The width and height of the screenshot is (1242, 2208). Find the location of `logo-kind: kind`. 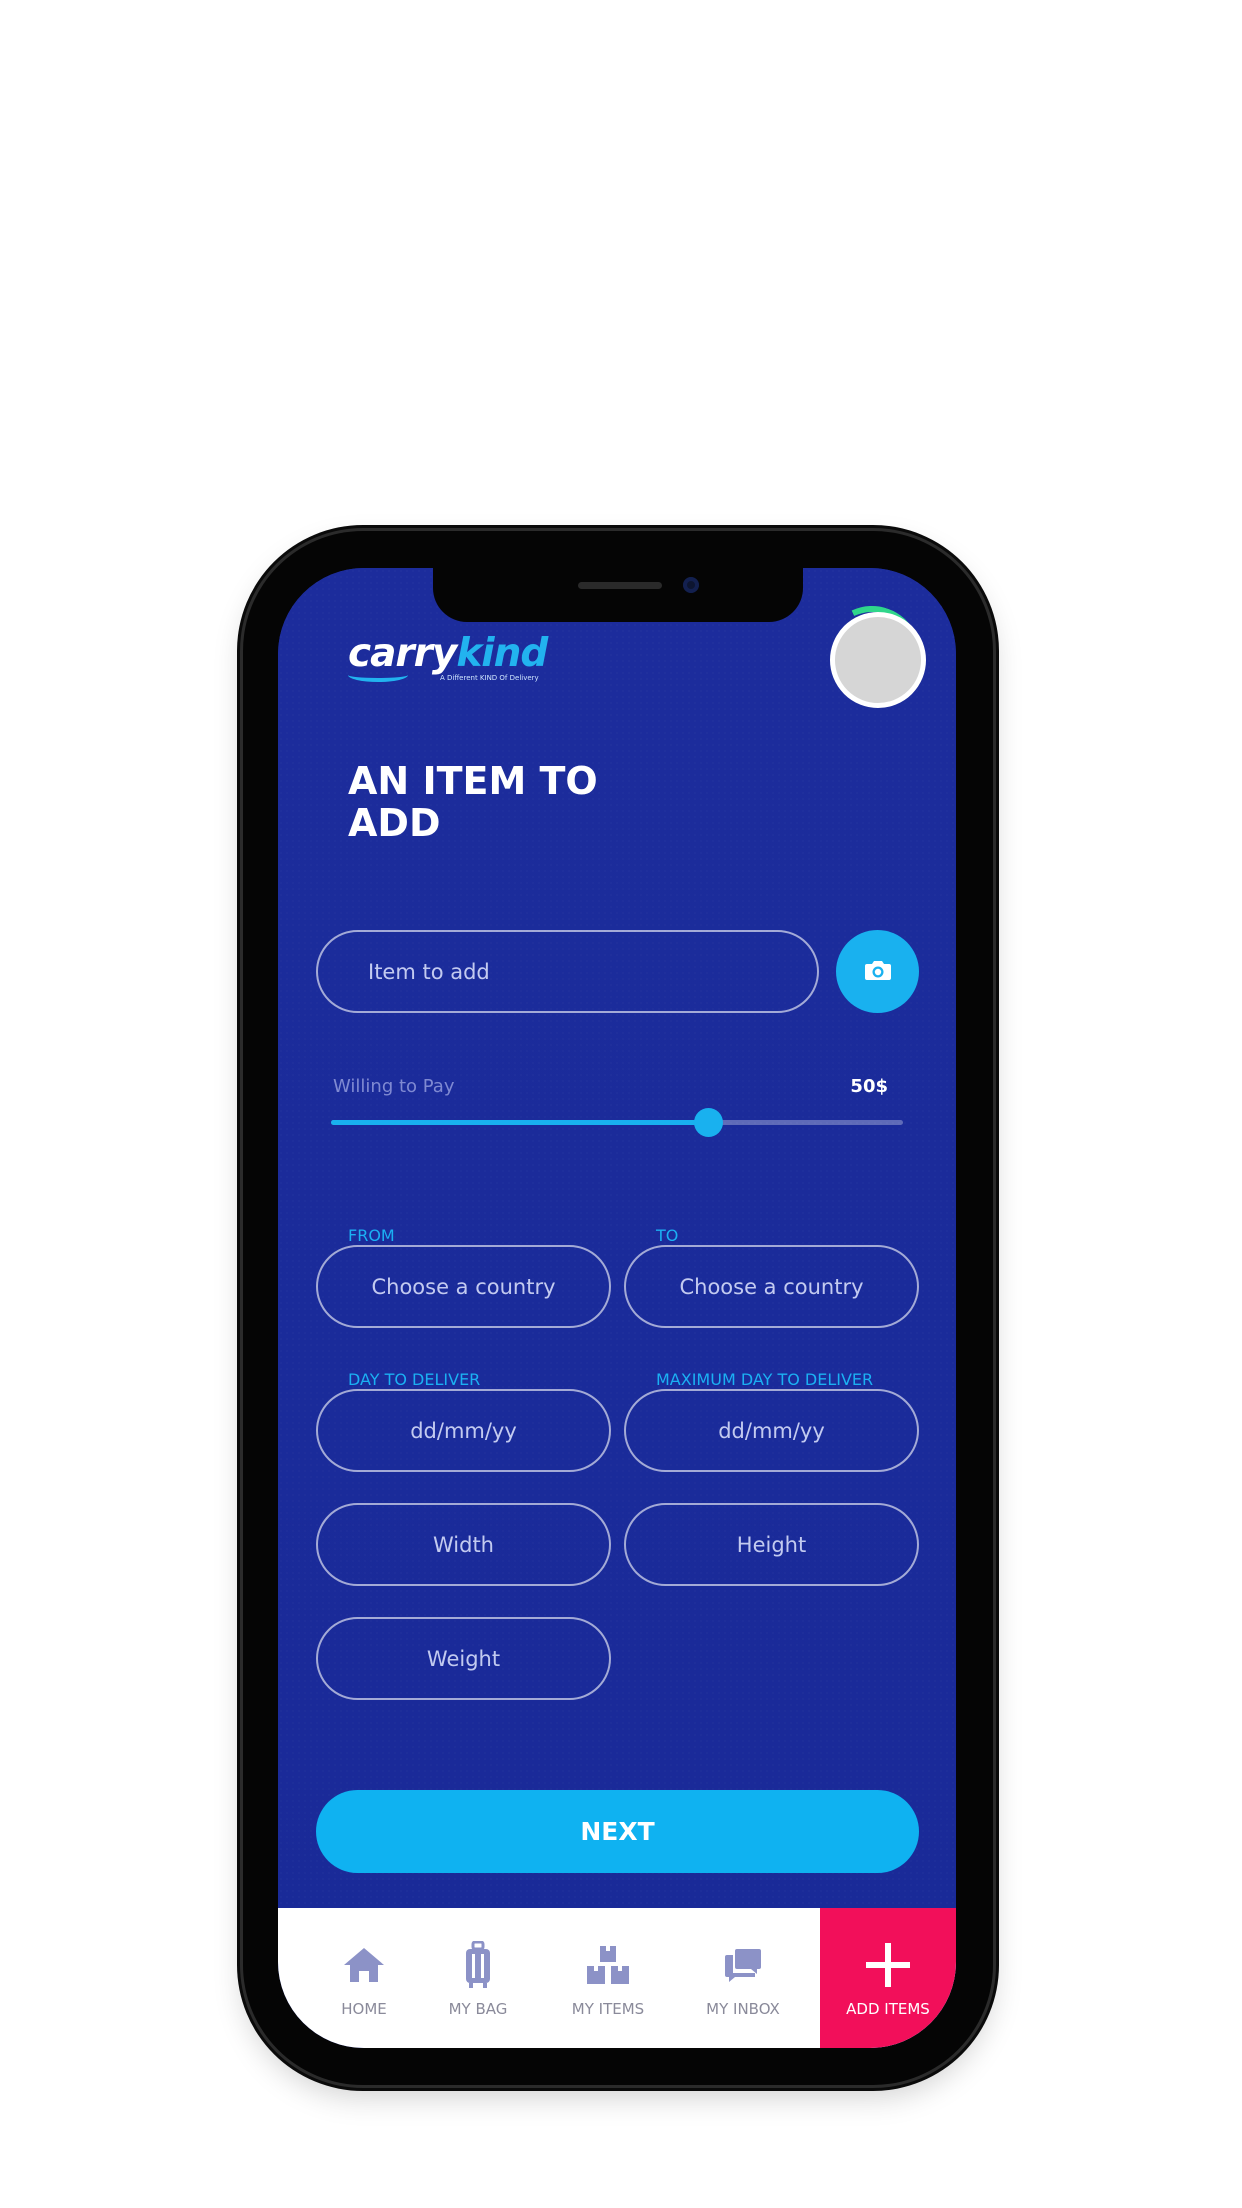

logo-kind: kind is located at coordinates (502, 653).